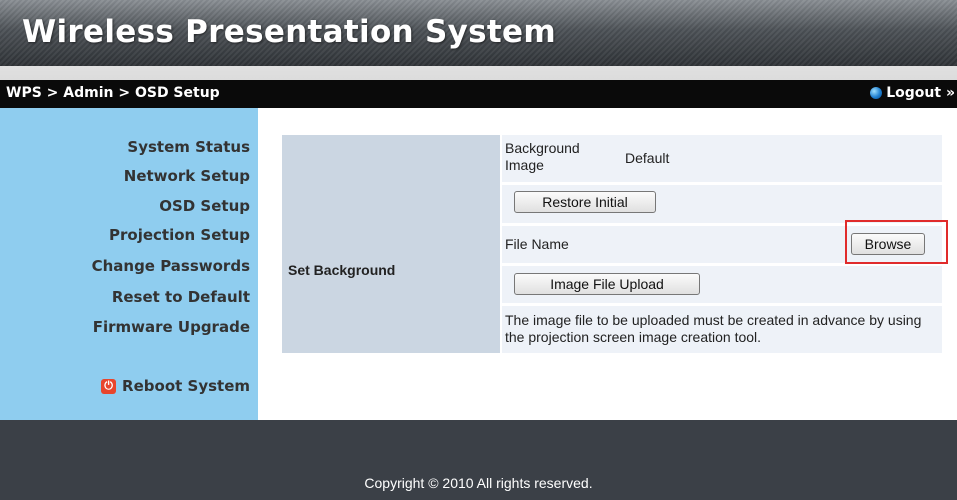 The width and height of the screenshot is (957, 500). I want to click on browse-highlight-box, so click(896, 242).